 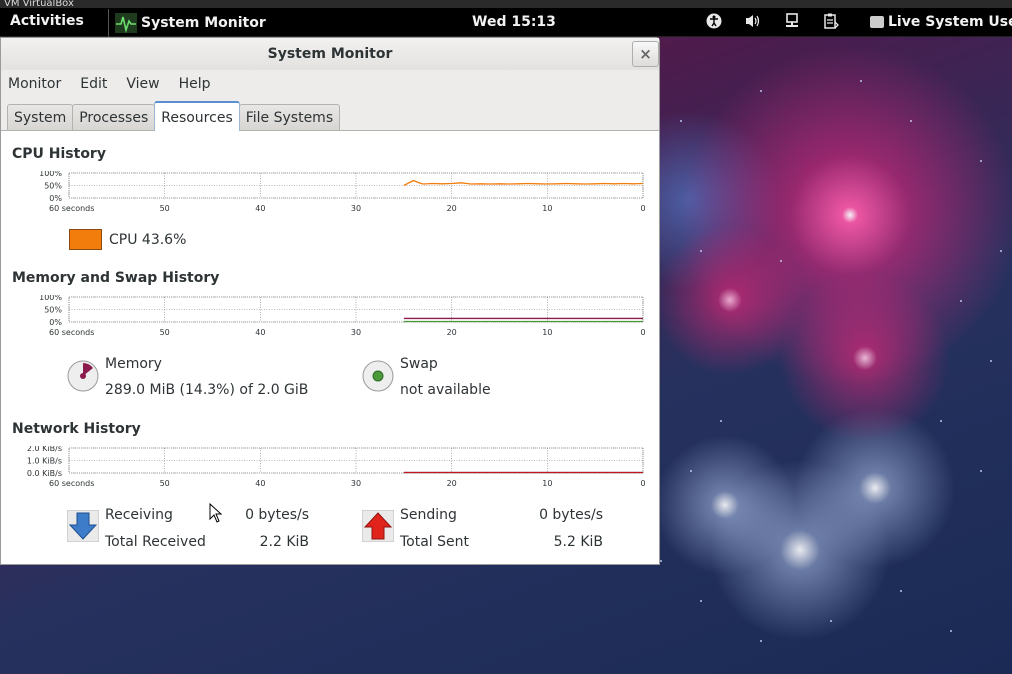 I want to click on memory-x-tick-label: 30, so click(x=356, y=332).